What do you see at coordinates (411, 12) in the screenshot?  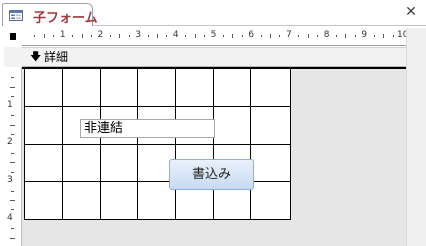 I see `close-icon: ✕` at bounding box center [411, 12].